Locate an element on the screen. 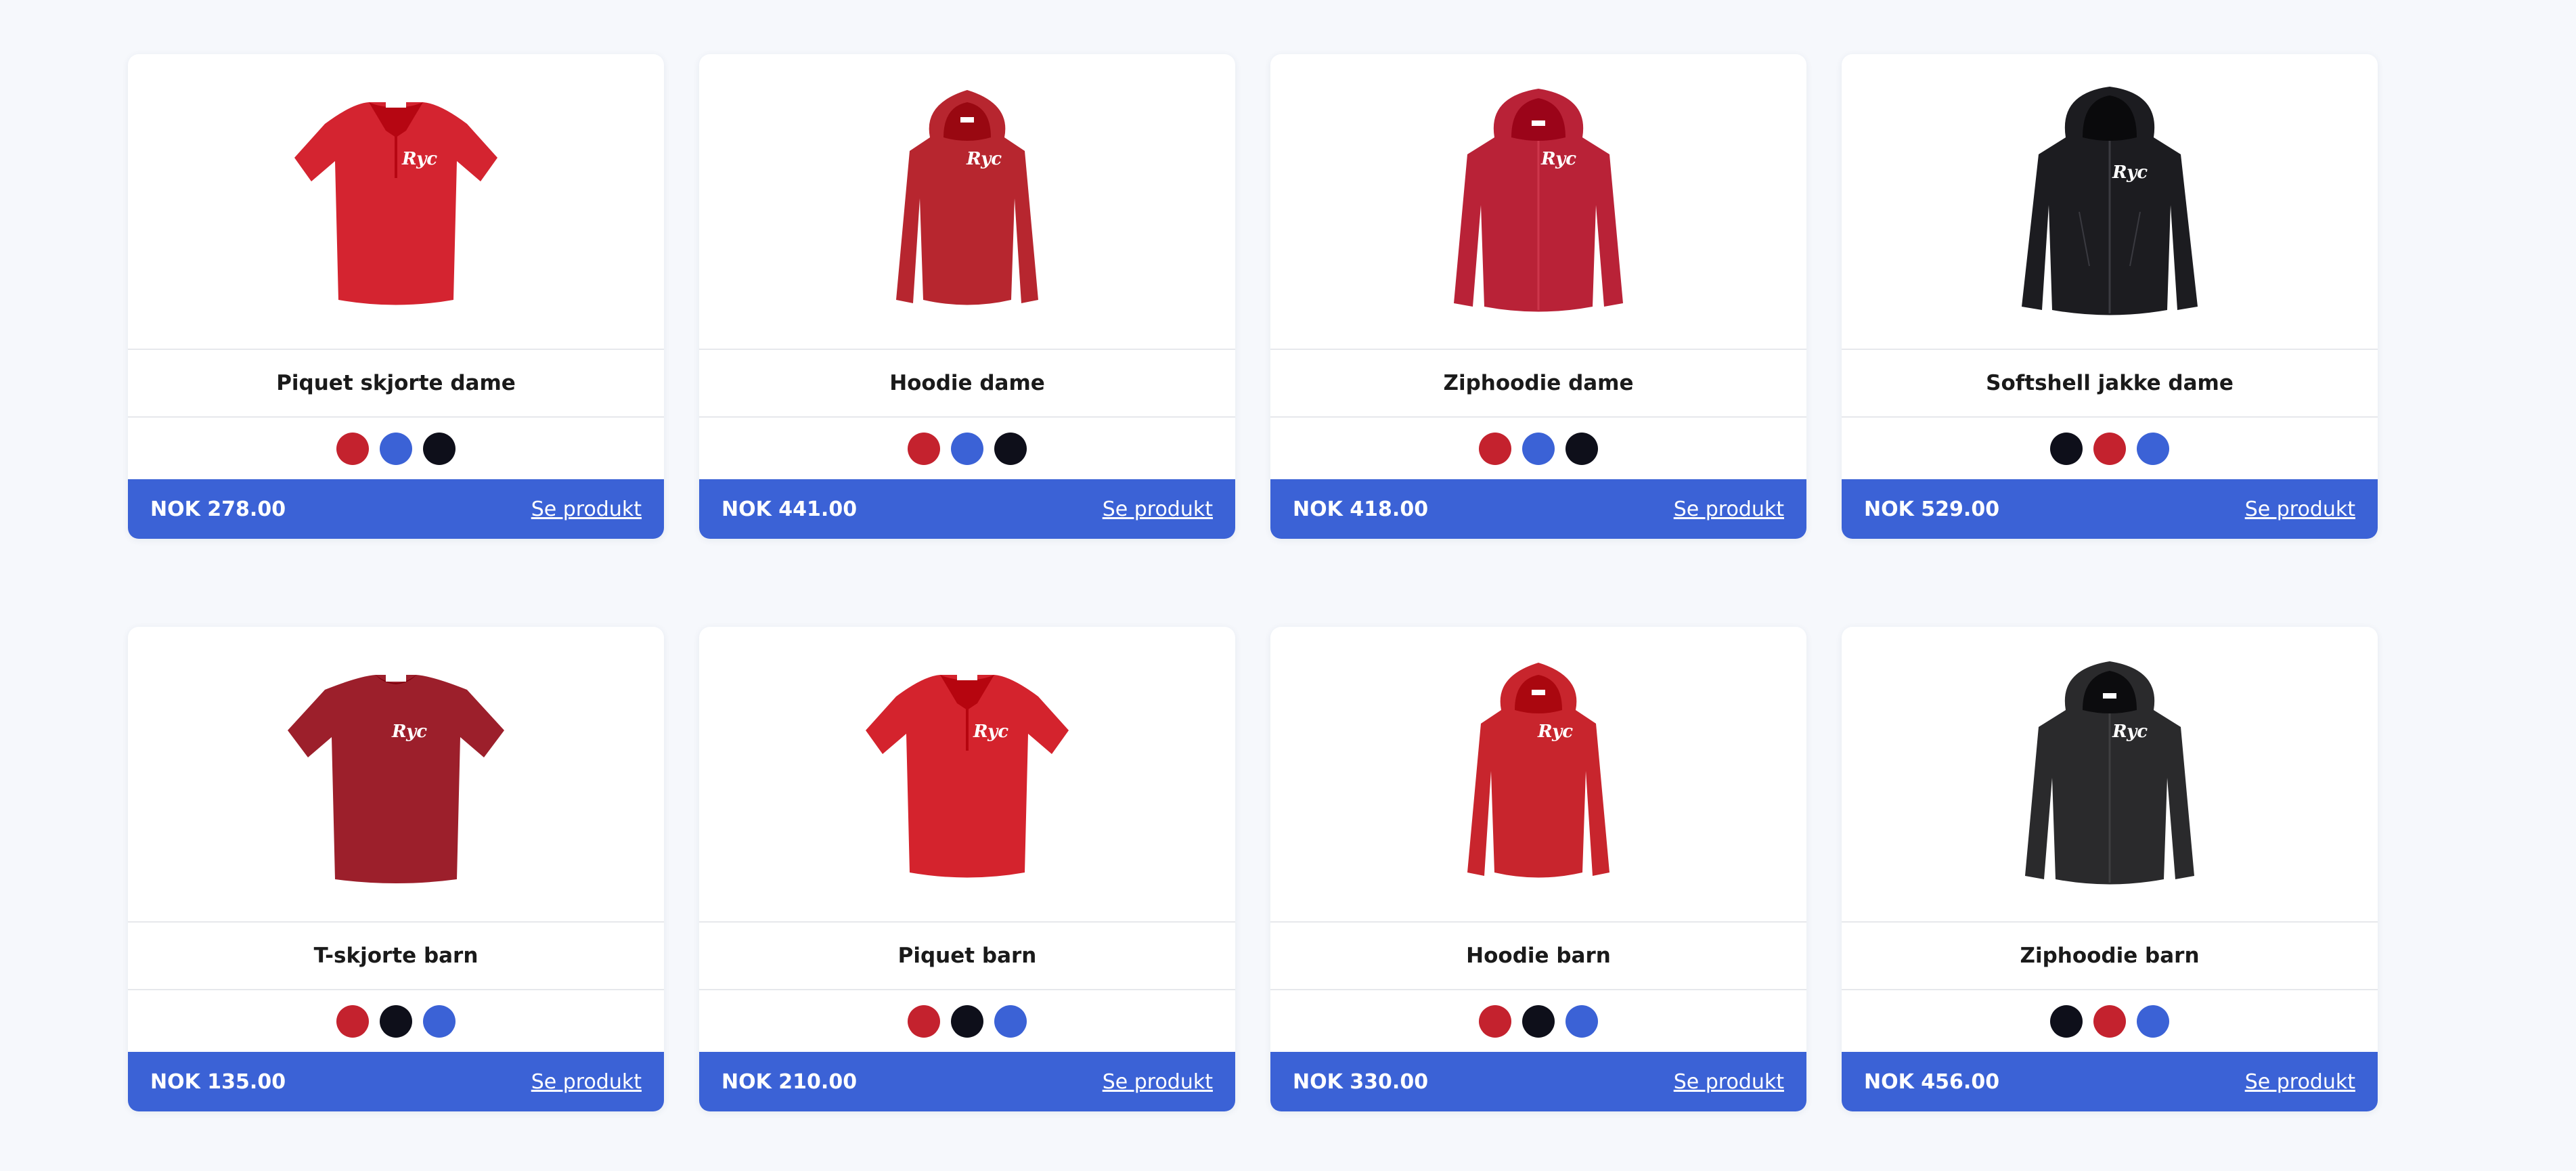 The width and height of the screenshot is (2576, 1171). product-title: Hoodie dame is located at coordinates (967, 384).